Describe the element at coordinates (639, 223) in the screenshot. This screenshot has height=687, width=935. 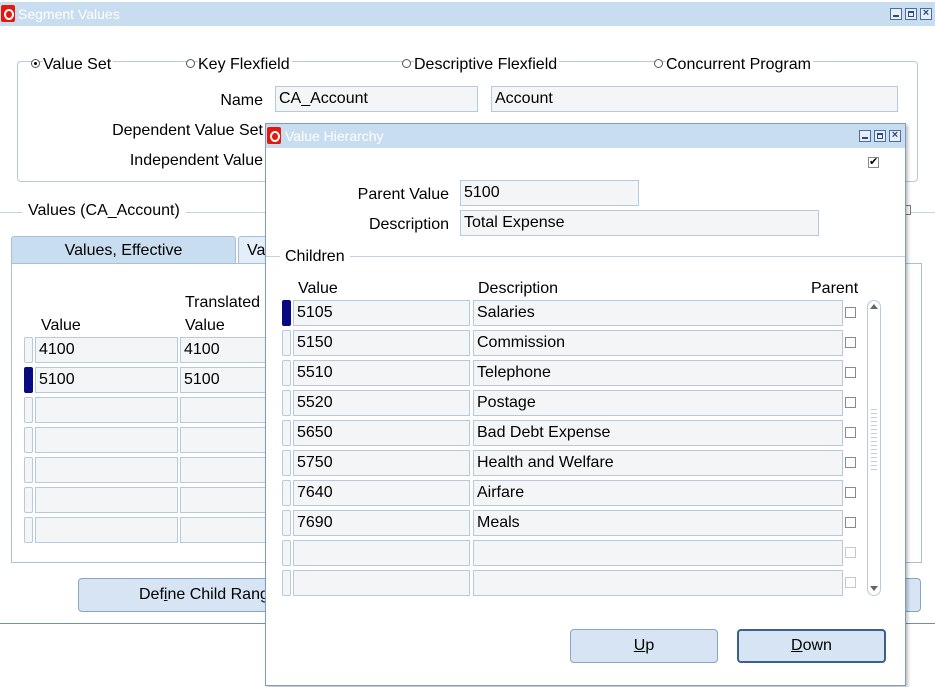
I see `description-field: Total Expense` at that location.